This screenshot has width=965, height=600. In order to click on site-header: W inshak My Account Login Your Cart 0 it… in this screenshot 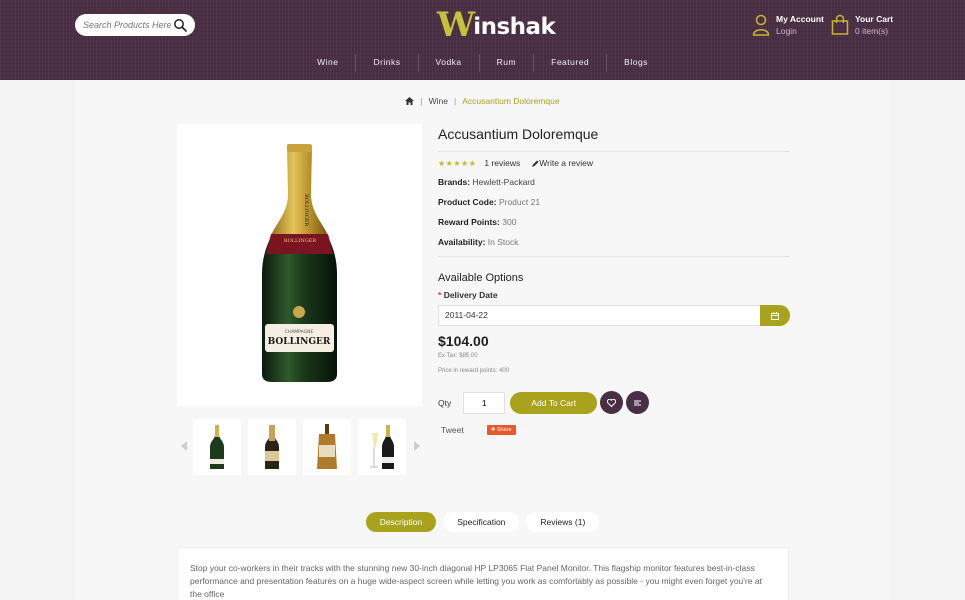, I will do `click(482, 40)`.